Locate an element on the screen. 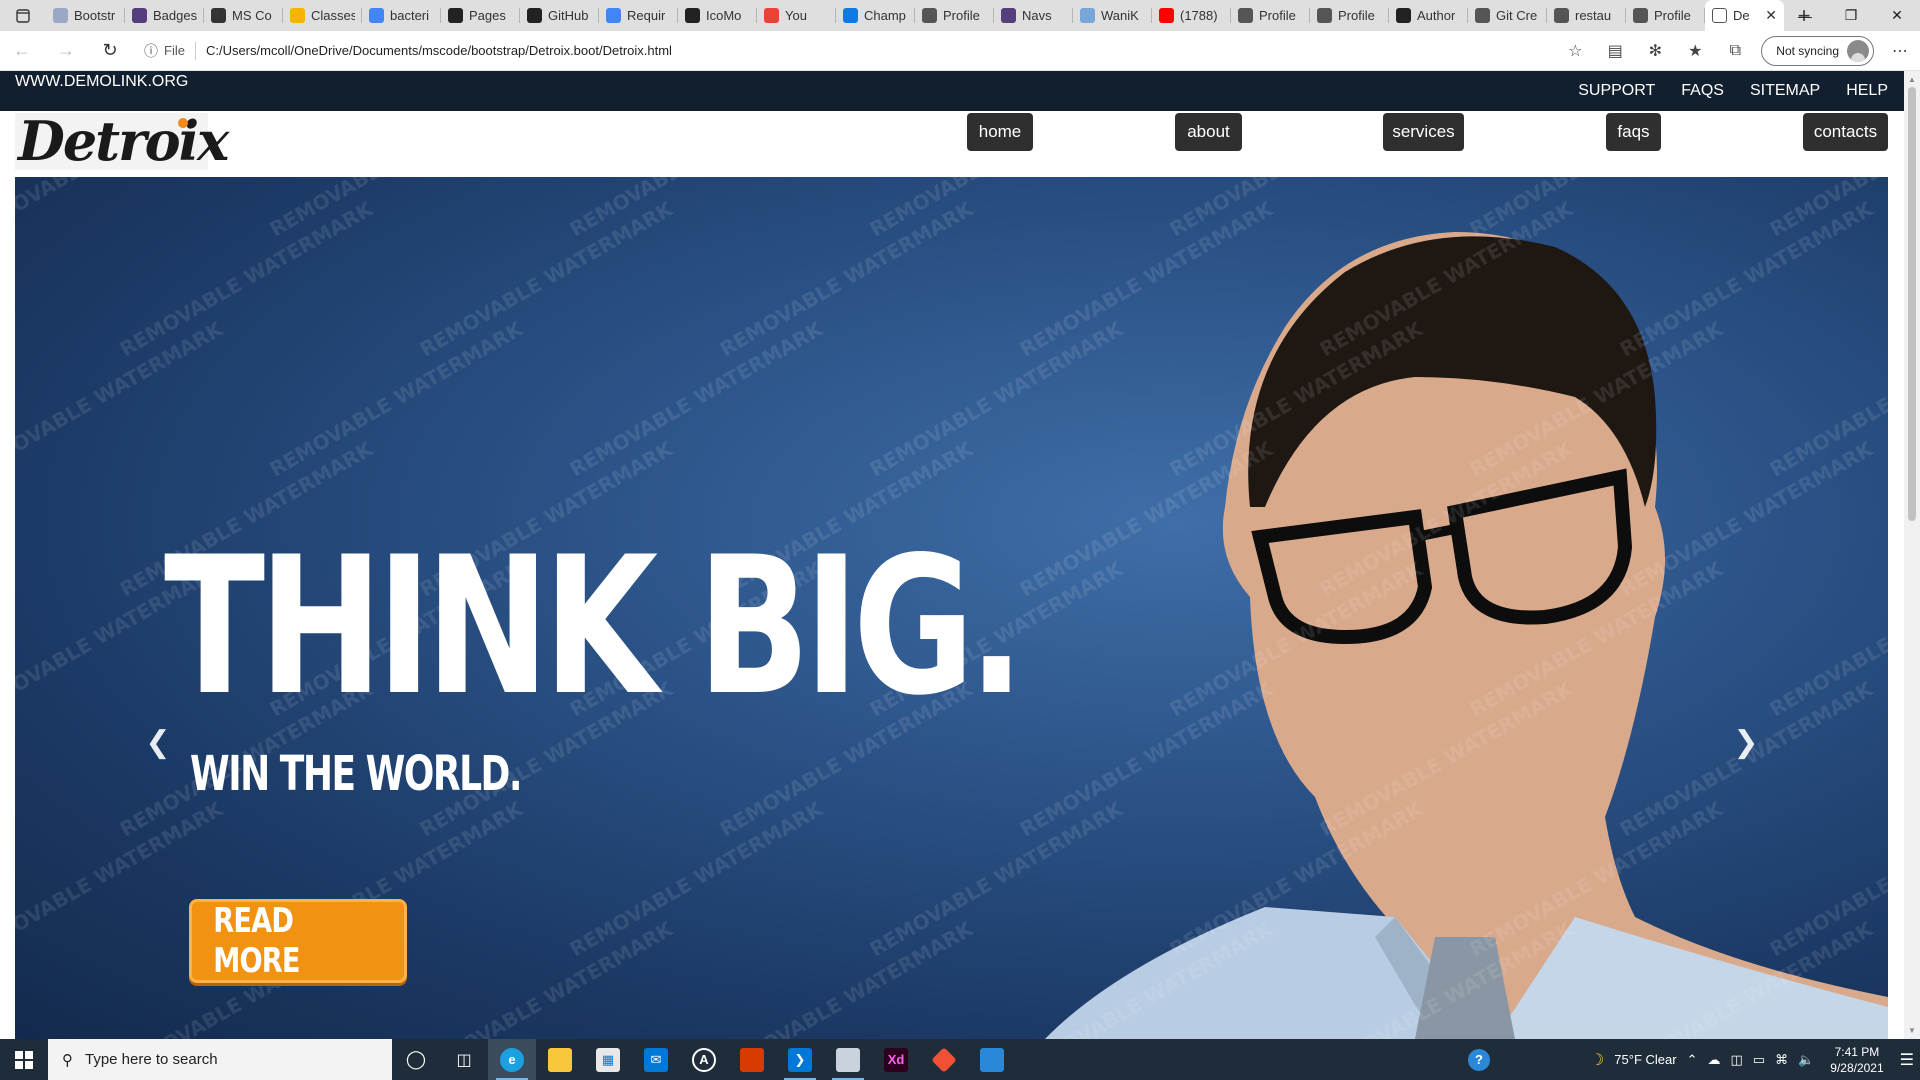 This screenshot has width=1920, height=1080. site-logo: Detroix is located at coordinates (122, 141).